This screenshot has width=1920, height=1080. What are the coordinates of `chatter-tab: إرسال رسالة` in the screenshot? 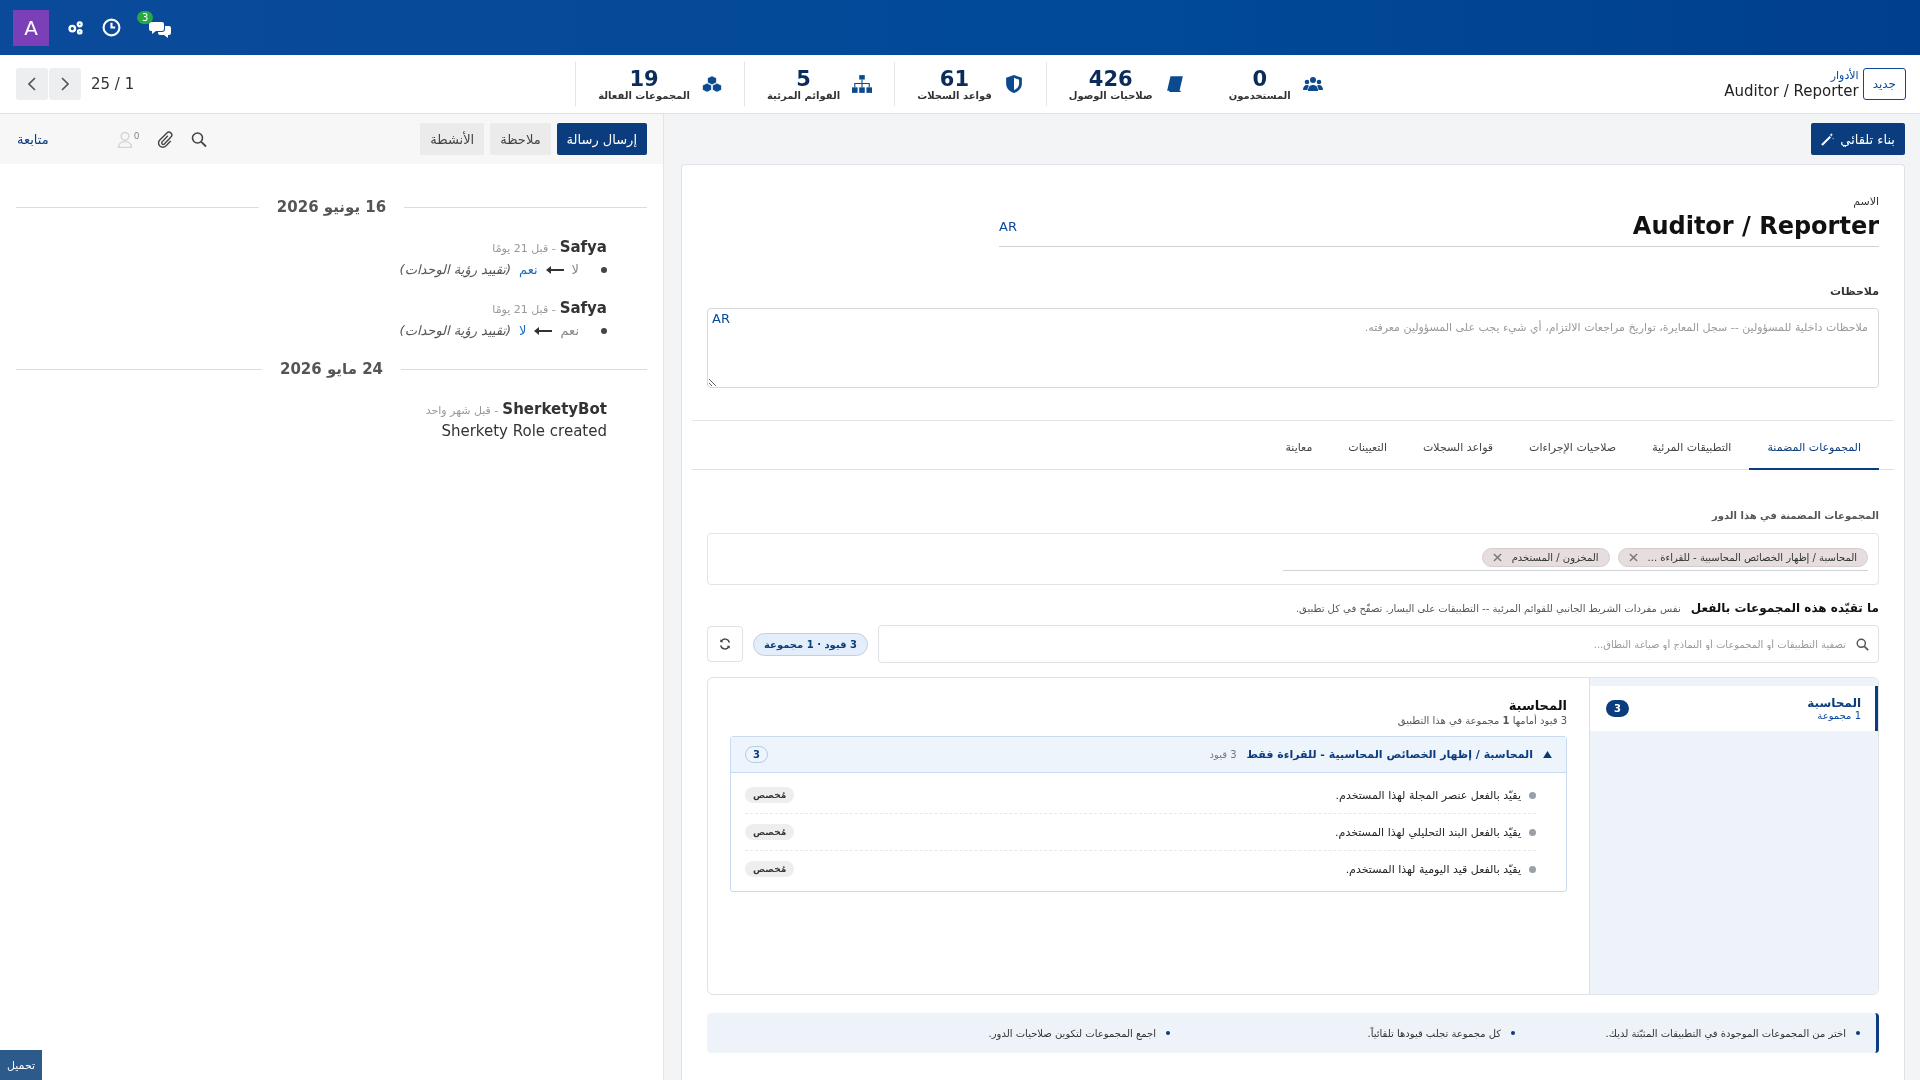 It's located at (601, 139).